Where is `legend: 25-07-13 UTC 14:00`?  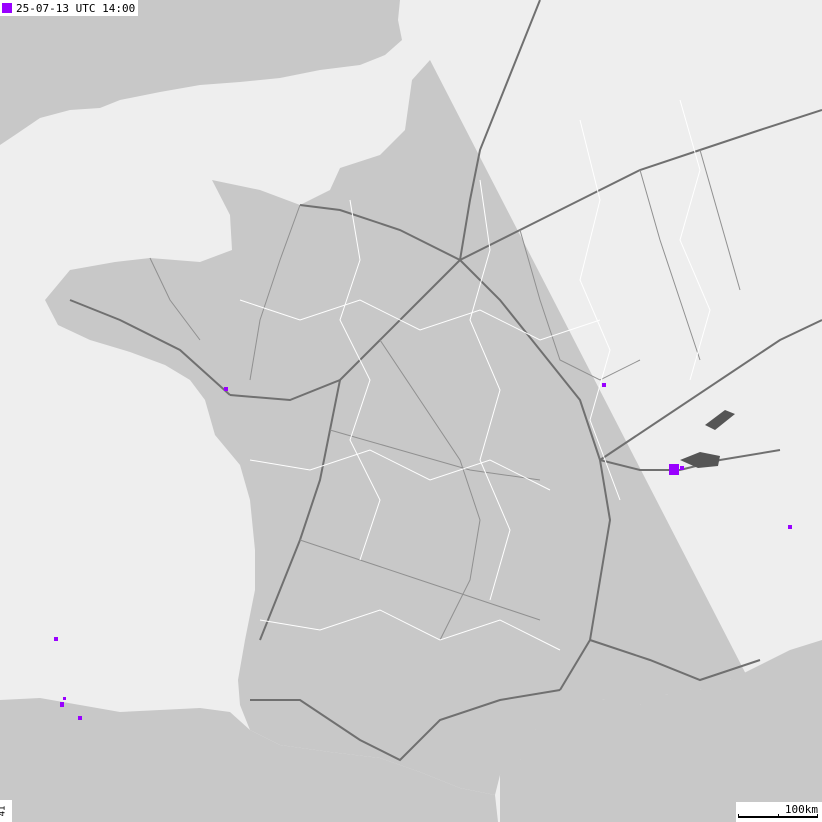 legend: 25-07-13 UTC 14:00 is located at coordinates (69, 8).